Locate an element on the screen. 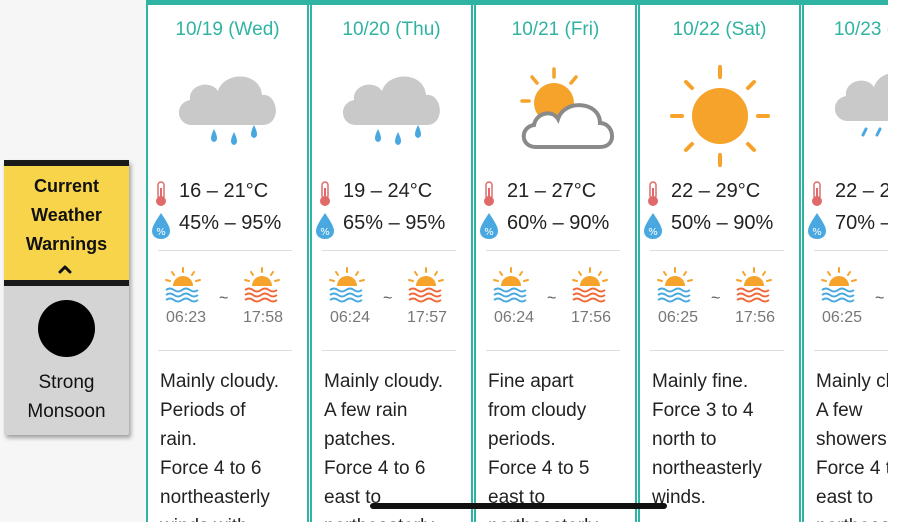 Image resolution: width=907 pixels, height=522 pixels. warnings-title-line: Weather is located at coordinates (66, 215).